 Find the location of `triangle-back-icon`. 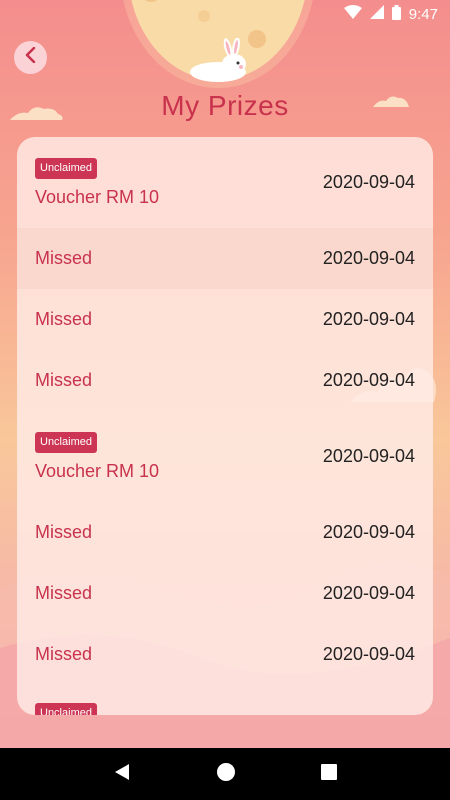

triangle-back-icon is located at coordinates (122, 774).